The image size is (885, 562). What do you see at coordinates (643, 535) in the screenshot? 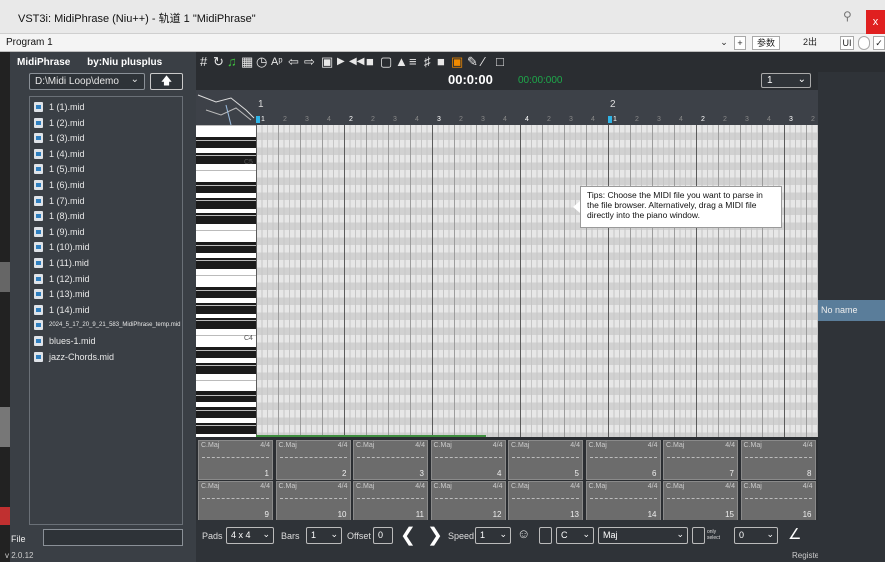
I see `scale-select: Maj ⌄` at bounding box center [643, 535].